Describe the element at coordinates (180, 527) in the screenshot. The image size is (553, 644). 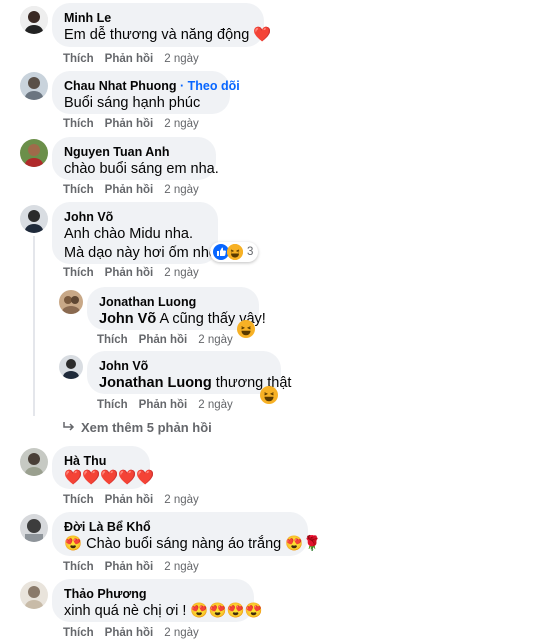
I see `comment-author: Đời Là Bể Khổ` at that location.